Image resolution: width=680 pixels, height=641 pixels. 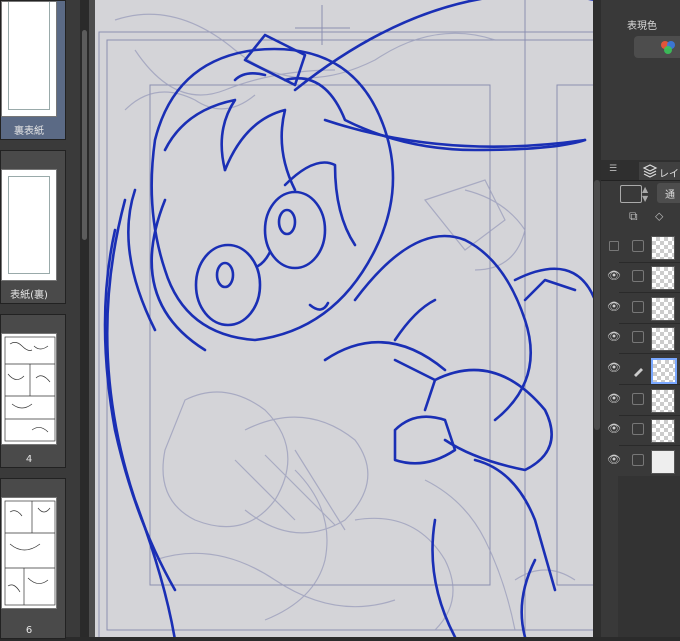 I want to click on page-thumbnail-6: 6, so click(x=33, y=558).